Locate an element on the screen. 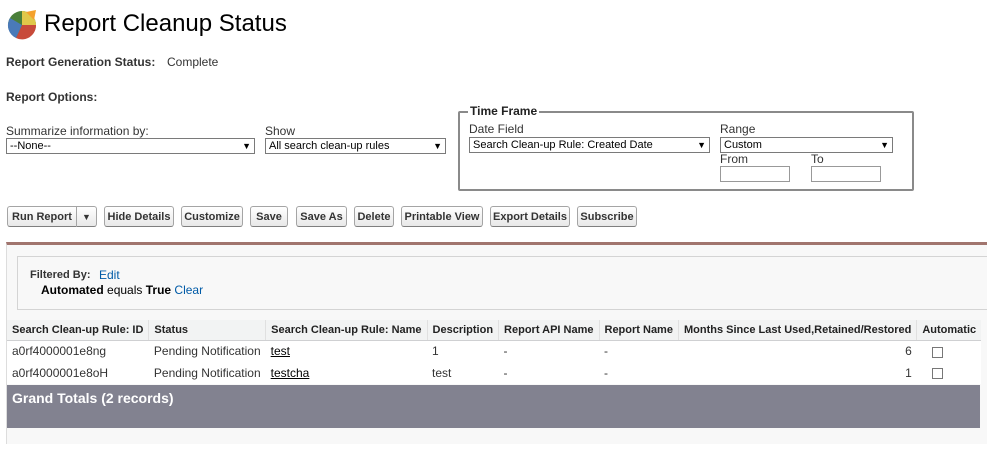 Image resolution: width=987 pixels, height=452 pixels. summarize-select-value: --None-- is located at coordinates (30, 146).